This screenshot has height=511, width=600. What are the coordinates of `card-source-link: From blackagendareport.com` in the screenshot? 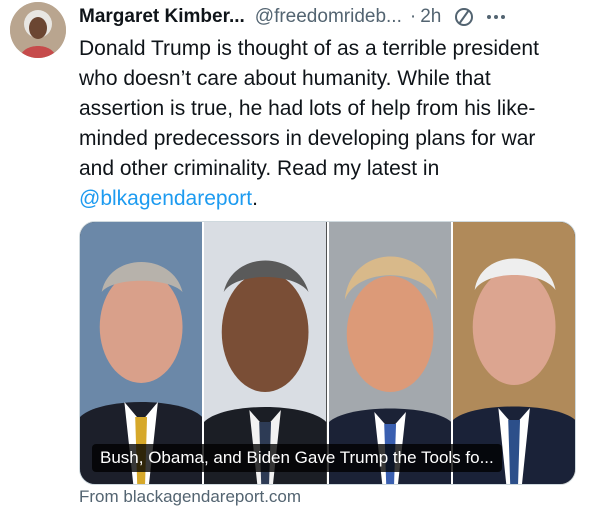 It's located at (190, 497).